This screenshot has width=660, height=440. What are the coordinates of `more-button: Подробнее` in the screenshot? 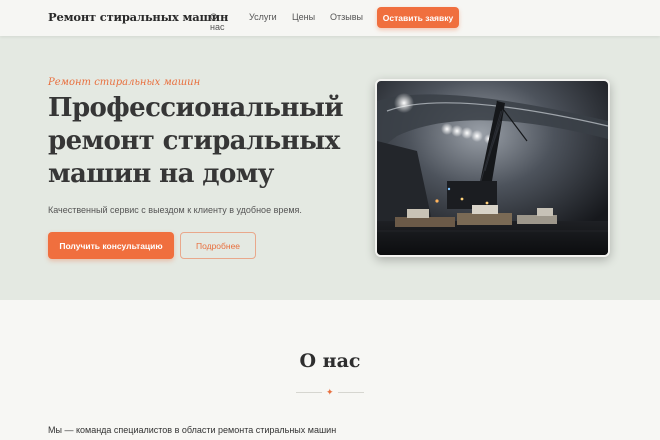 It's located at (218, 245).